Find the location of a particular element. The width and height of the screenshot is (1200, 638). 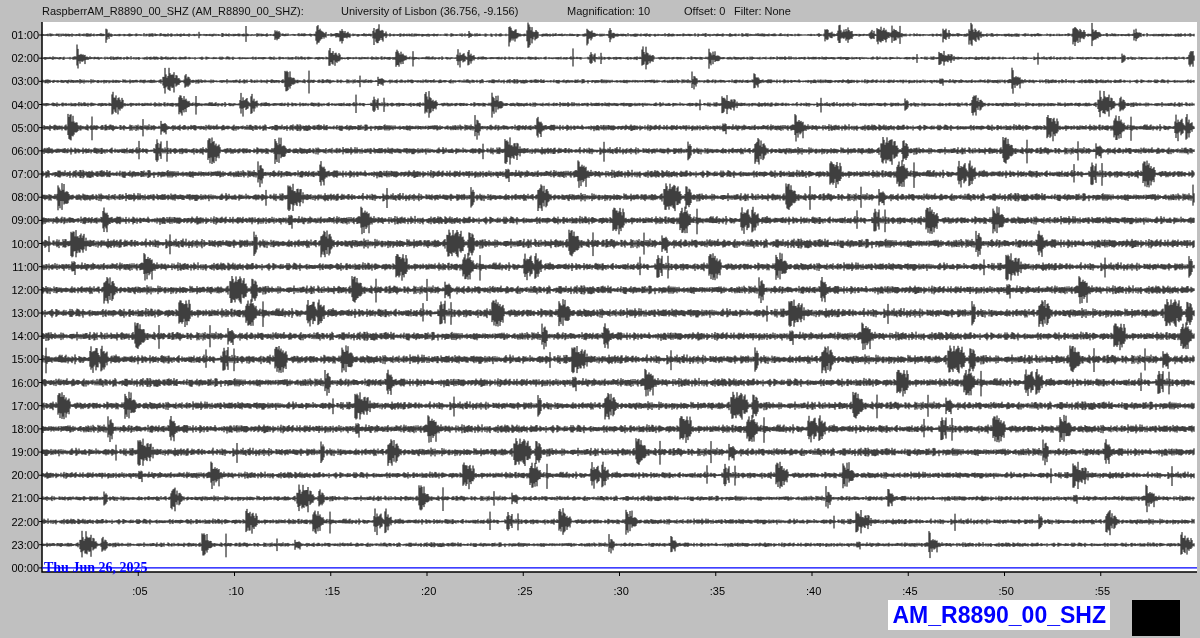

hour-label: 01:00 is located at coordinates (25, 35).